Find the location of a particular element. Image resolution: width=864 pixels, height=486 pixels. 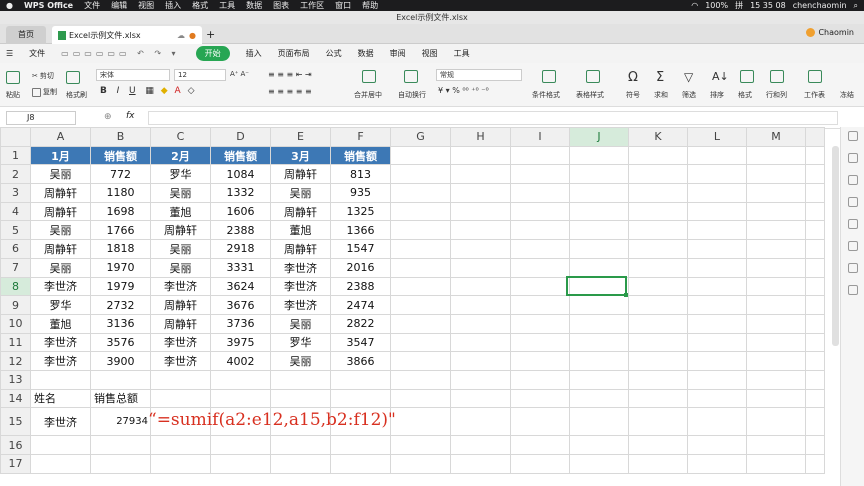

col-header-d: D is located at coordinates (240, 137).